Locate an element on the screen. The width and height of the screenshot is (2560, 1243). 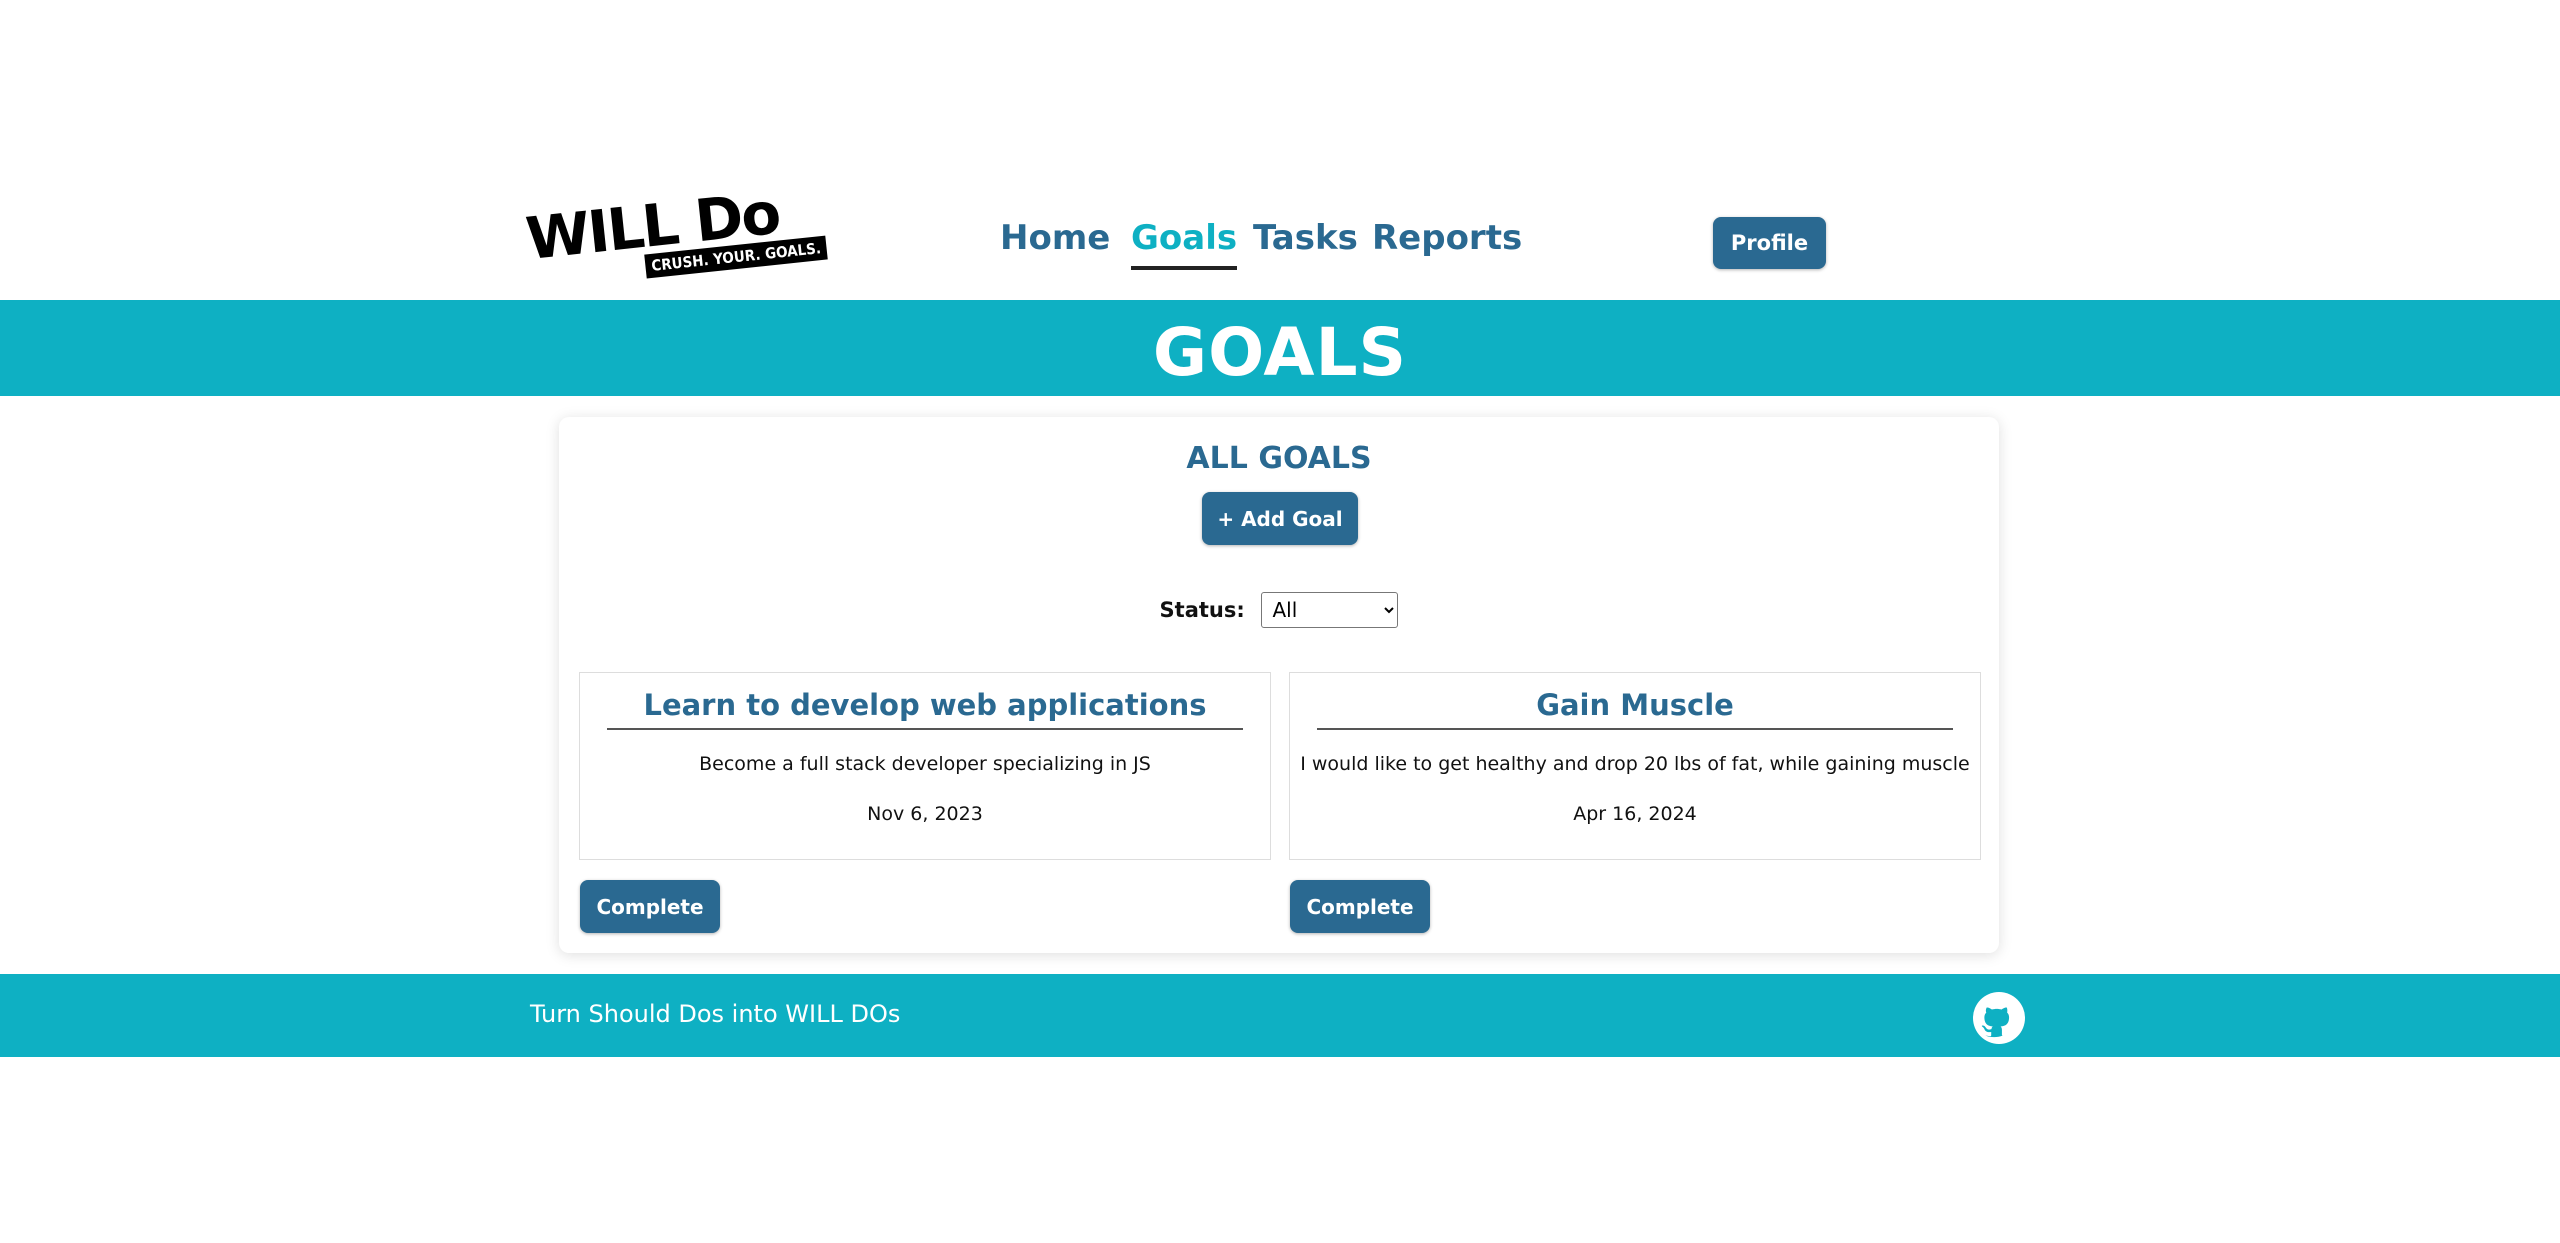
page-title: GOALS is located at coordinates (1280, 352).